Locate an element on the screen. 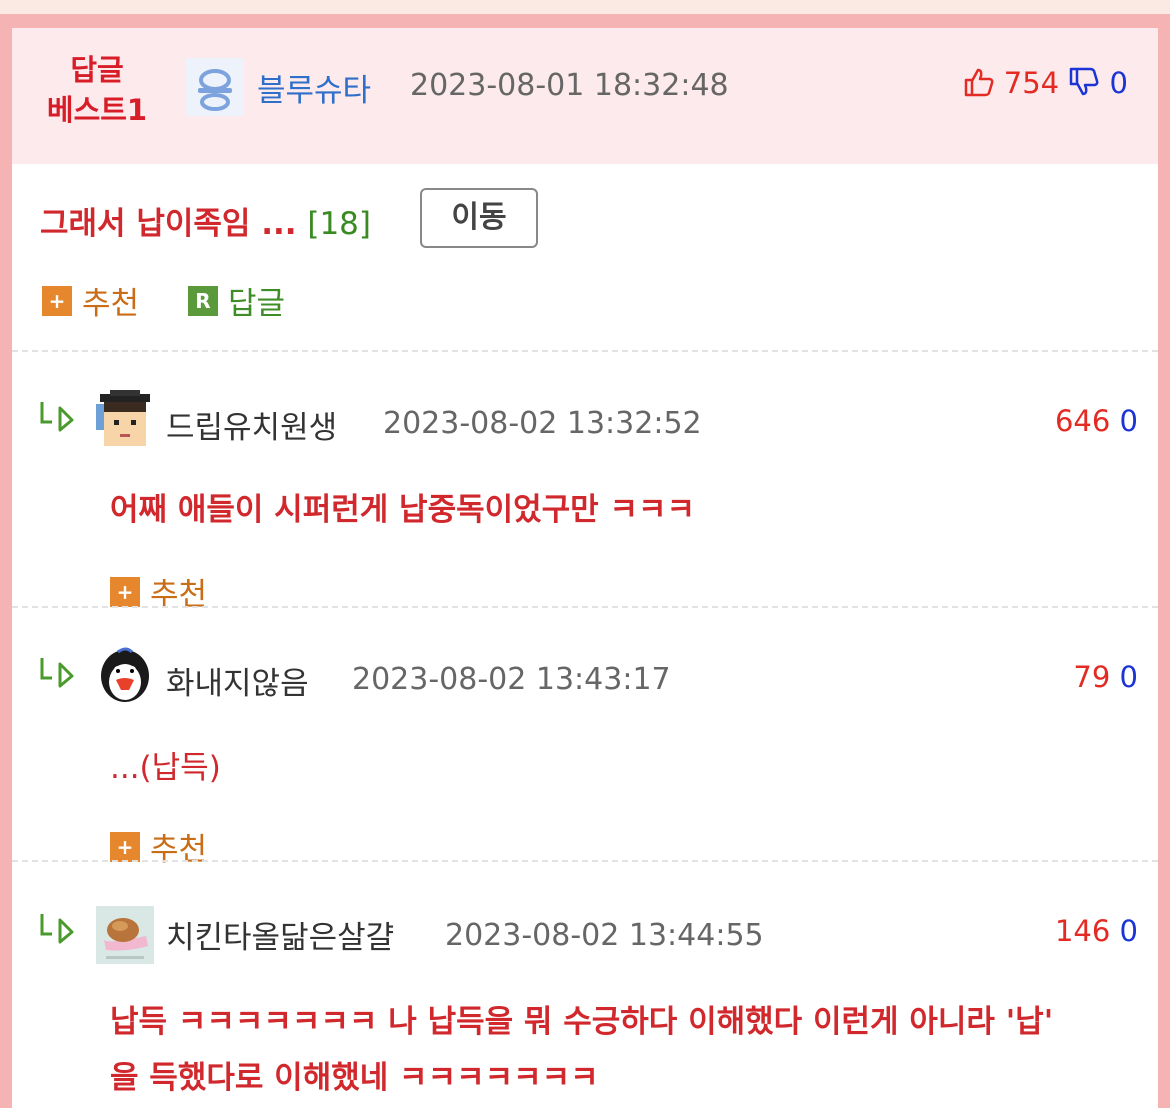 The image size is (1170, 1108). chicken-avatar-icon is located at coordinates (125, 935).